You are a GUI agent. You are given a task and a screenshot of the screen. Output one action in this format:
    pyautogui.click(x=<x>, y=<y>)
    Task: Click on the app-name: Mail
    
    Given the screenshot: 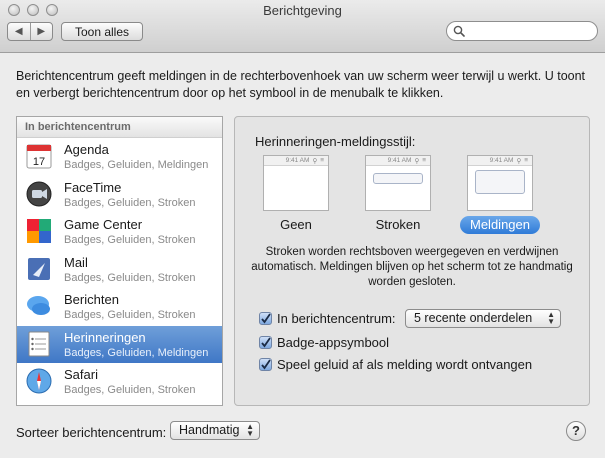 What is the action you would take?
    pyautogui.click(x=76, y=262)
    